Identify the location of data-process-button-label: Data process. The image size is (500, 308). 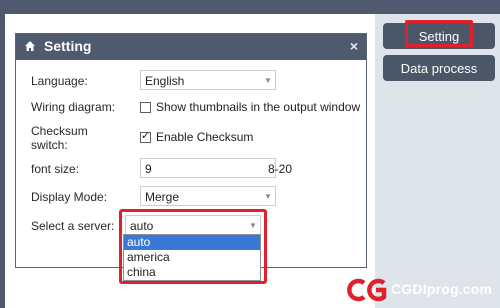
(439, 68).